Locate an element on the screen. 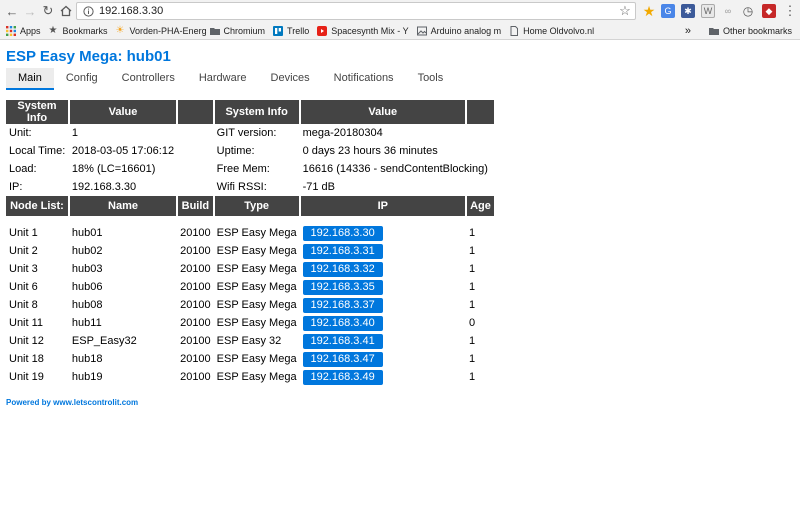 This screenshot has height=530, width=800. node-ip-cell: 192.168.3.40 is located at coordinates (383, 323).